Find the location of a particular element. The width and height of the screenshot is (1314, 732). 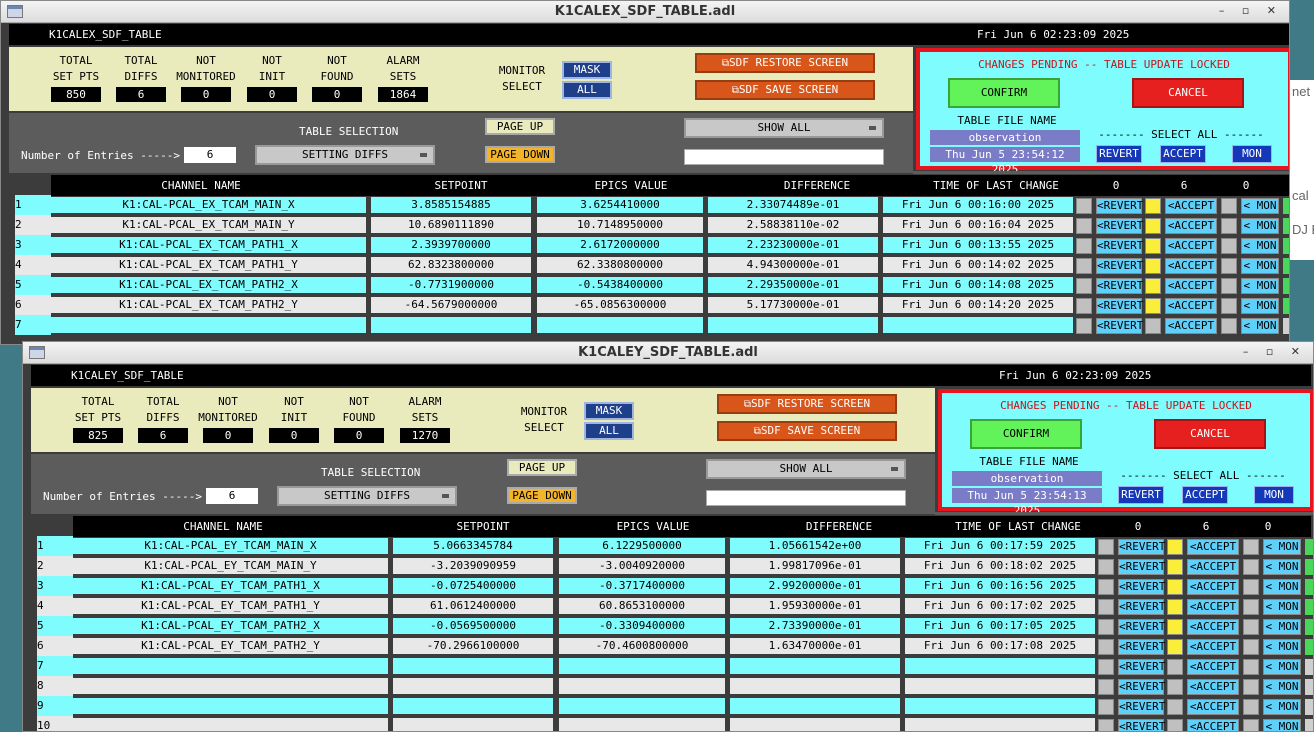

title-bar: K1CALEY_SDF_TABLE.adl – ▫ ✕ is located at coordinates (668, 353).